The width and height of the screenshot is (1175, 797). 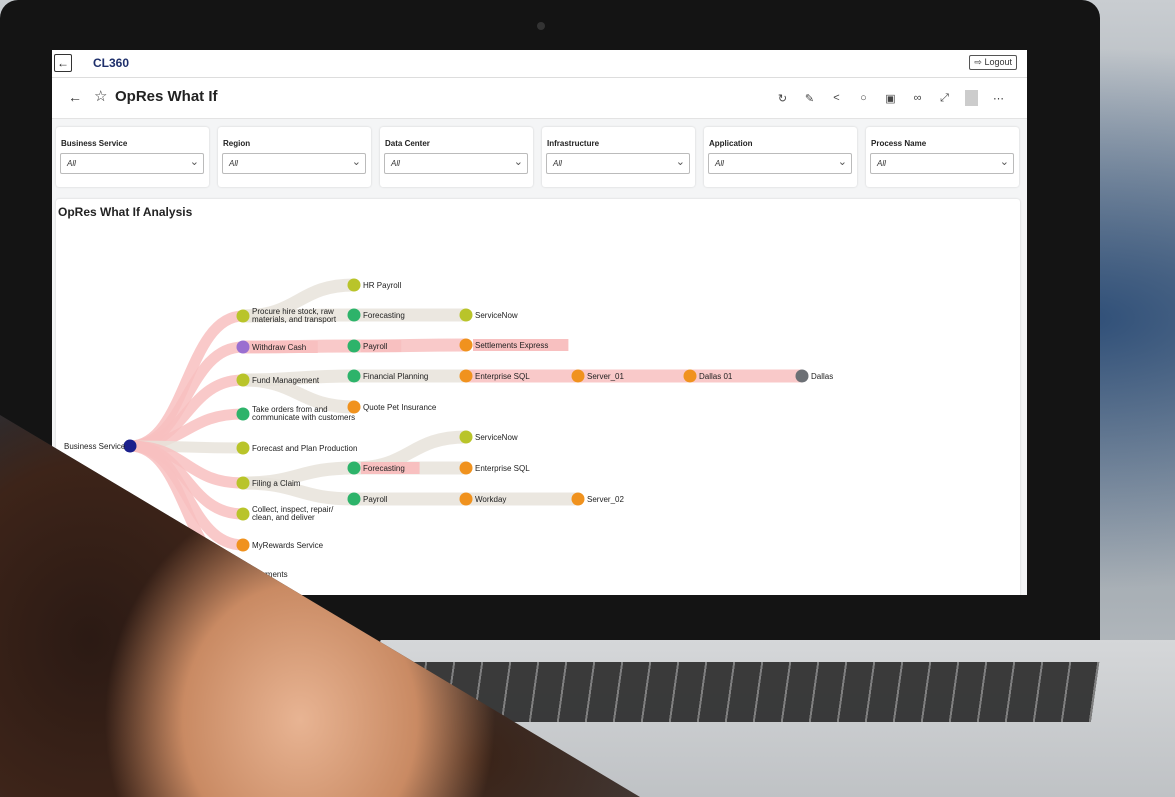 I want to click on expand-icon: ⤢, so click(x=944, y=98).